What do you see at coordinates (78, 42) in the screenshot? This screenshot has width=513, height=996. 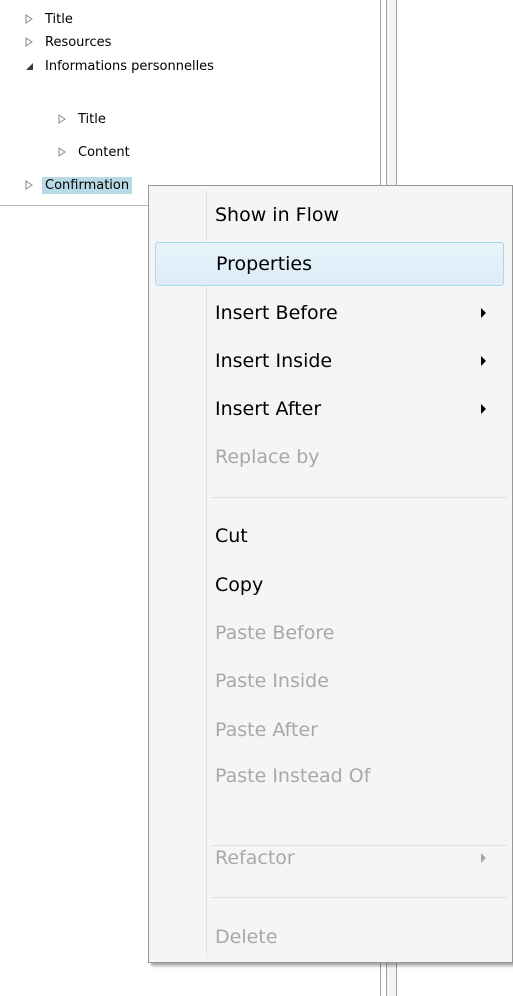 I see `tree-item-label: Resources` at bounding box center [78, 42].